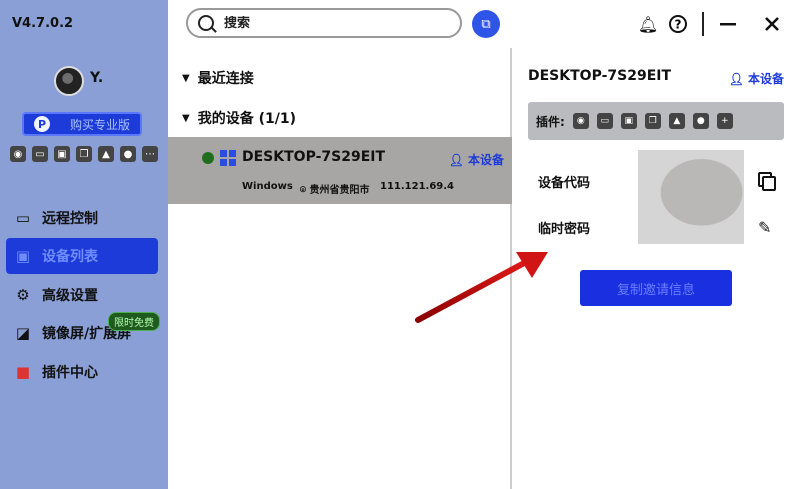 The image size is (800, 489). Describe the element at coordinates (764, 227) in the screenshot. I see `edit-icon: ✎` at that location.